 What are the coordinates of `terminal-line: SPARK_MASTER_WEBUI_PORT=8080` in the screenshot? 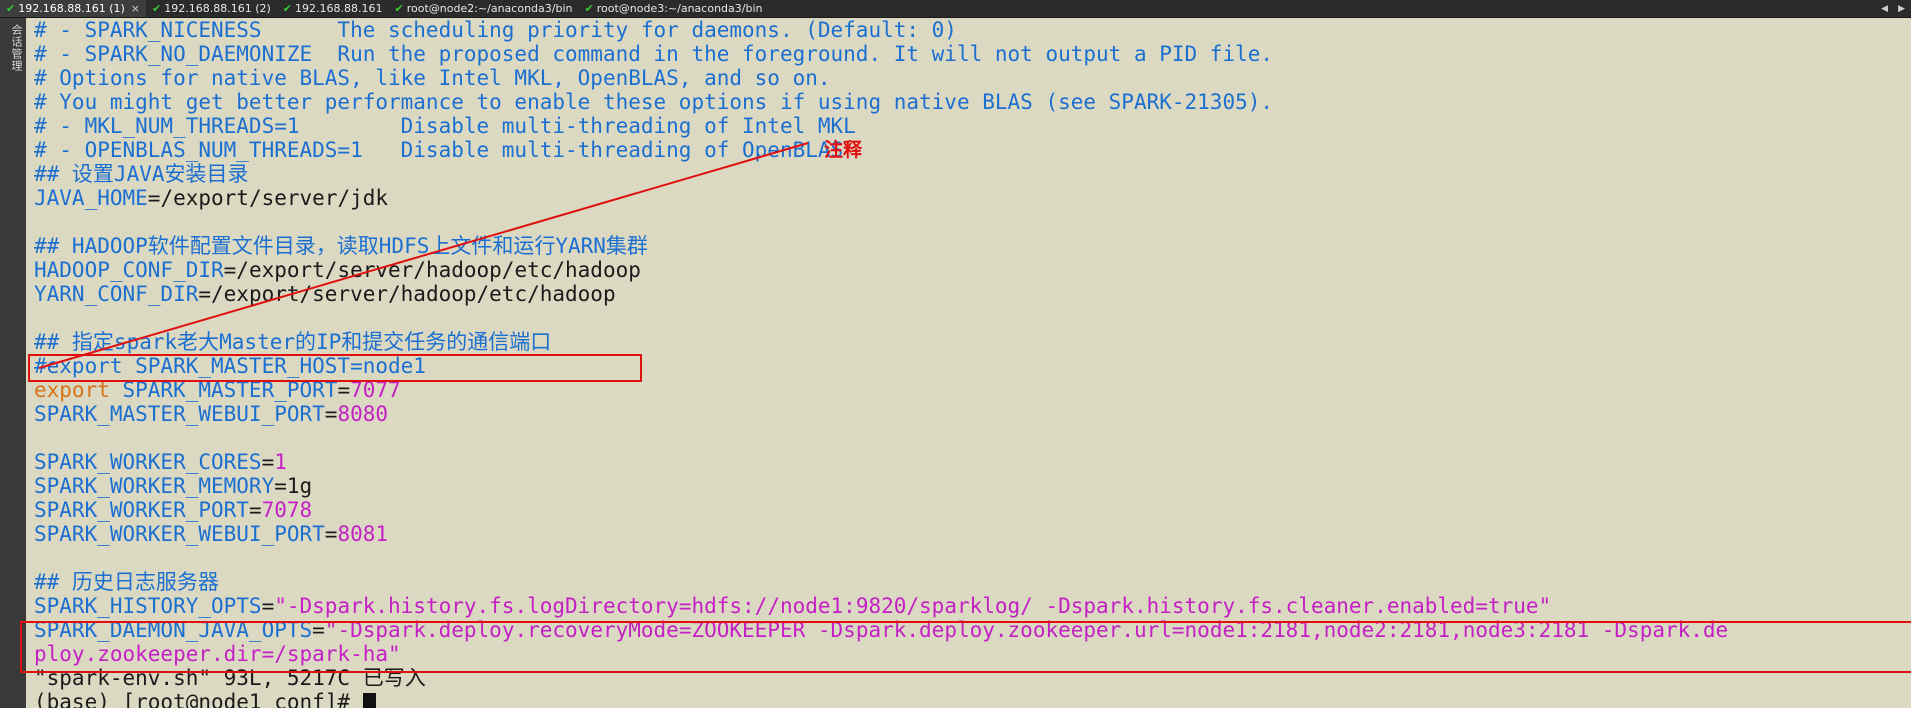 It's located at (211, 414).